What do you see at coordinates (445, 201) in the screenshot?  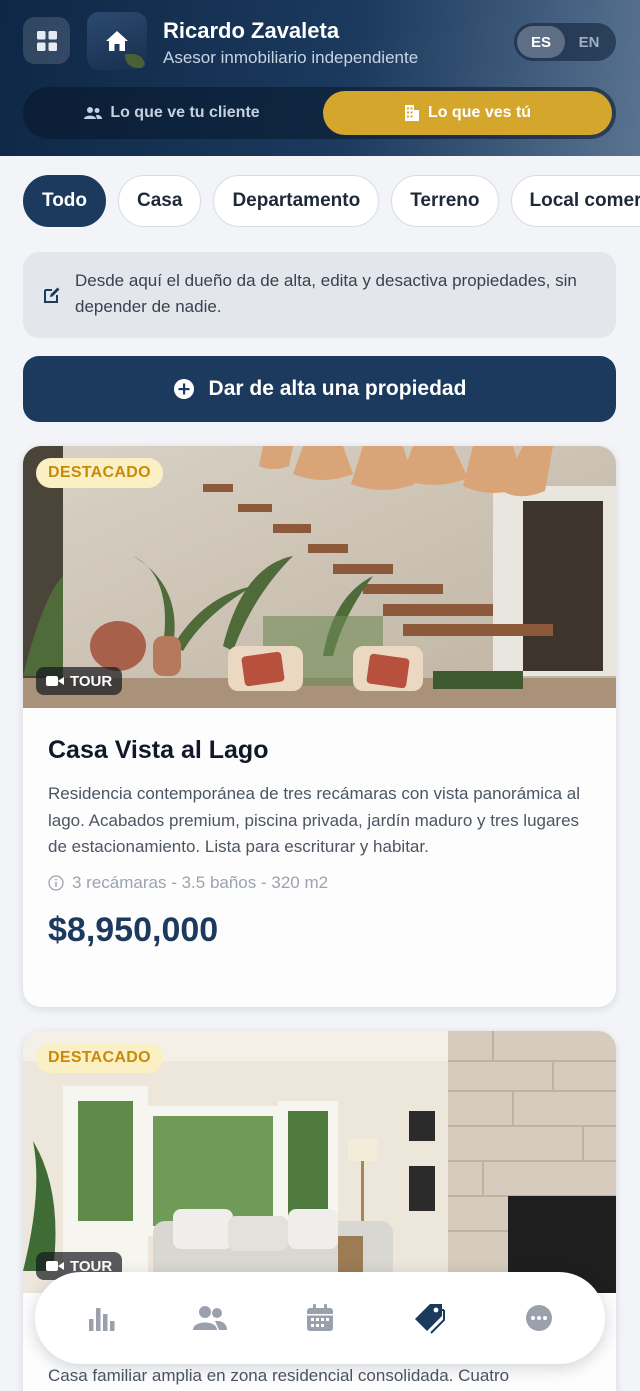 I see `filter-chip-terreno: Terreno` at bounding box center [445, 201].